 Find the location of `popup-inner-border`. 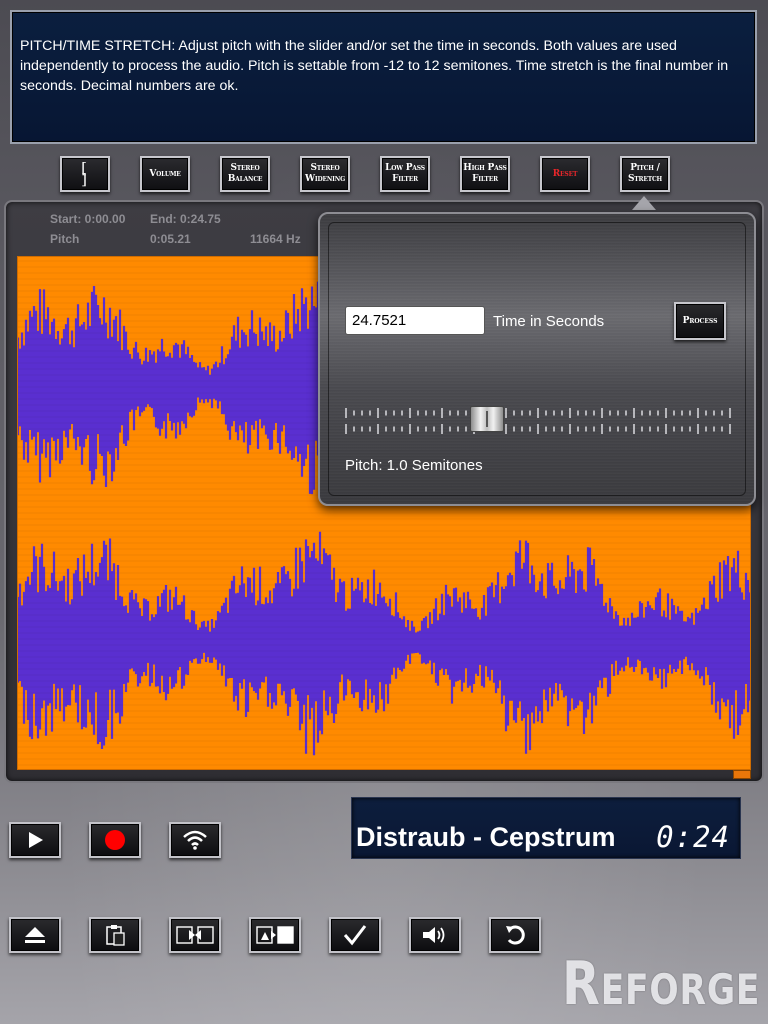

popup-inner-border is located at coordinates (537, 359).